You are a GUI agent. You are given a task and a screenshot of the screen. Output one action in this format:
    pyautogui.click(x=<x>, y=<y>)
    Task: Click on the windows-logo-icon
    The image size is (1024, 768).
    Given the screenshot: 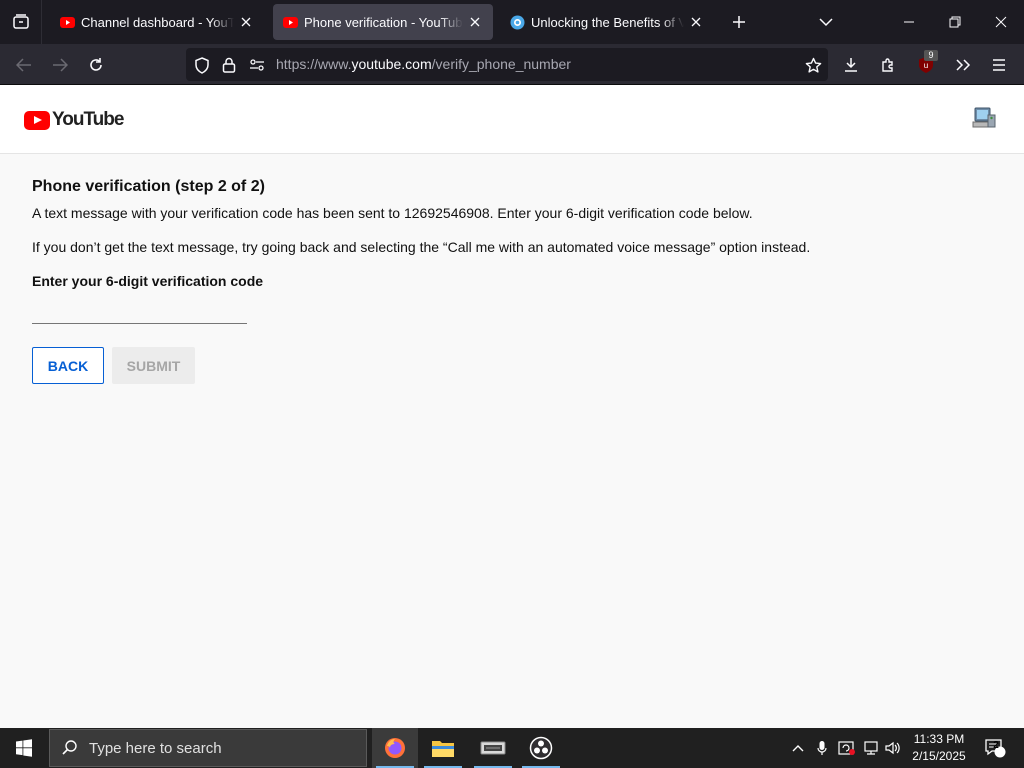 What is the action you would take?
    pyautogui.click(x=24, y=748)
    